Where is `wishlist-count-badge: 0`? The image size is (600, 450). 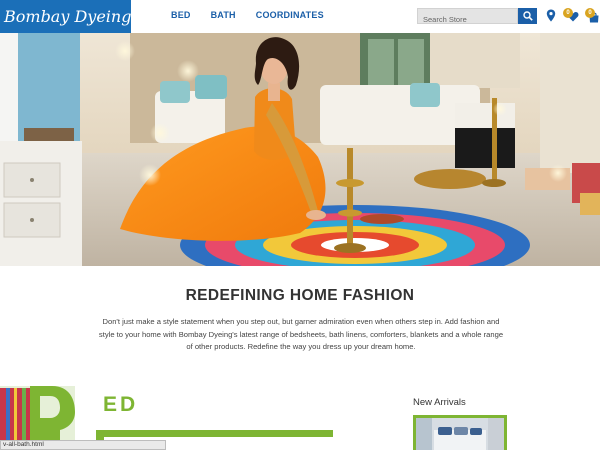
wishlist-count-badge: 0 is located at coordinates (568, 13).